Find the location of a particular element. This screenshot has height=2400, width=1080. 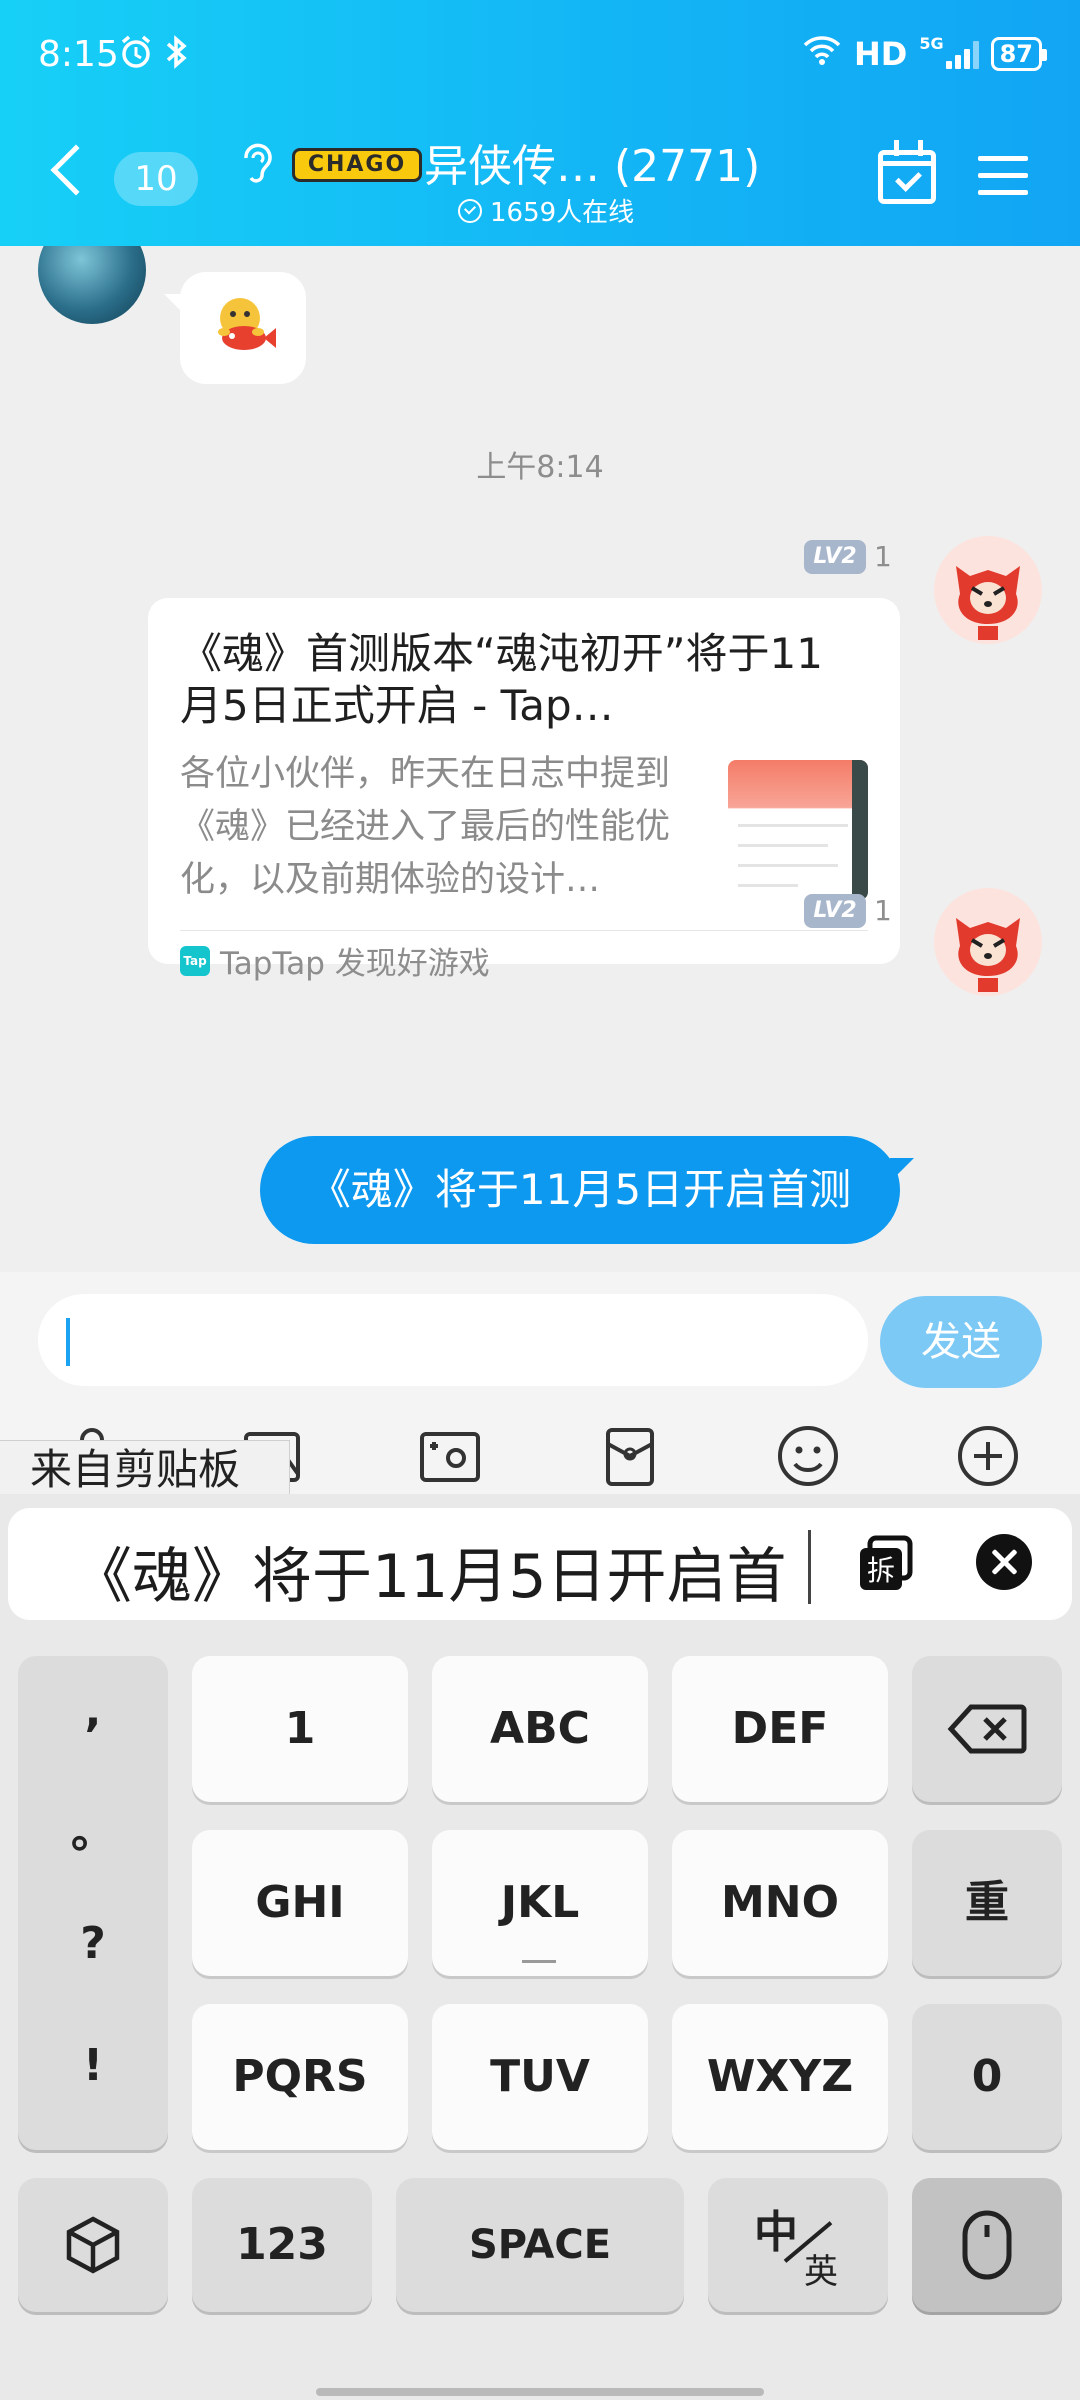

jkl-home-mark is located at coordinates (539, 1961).